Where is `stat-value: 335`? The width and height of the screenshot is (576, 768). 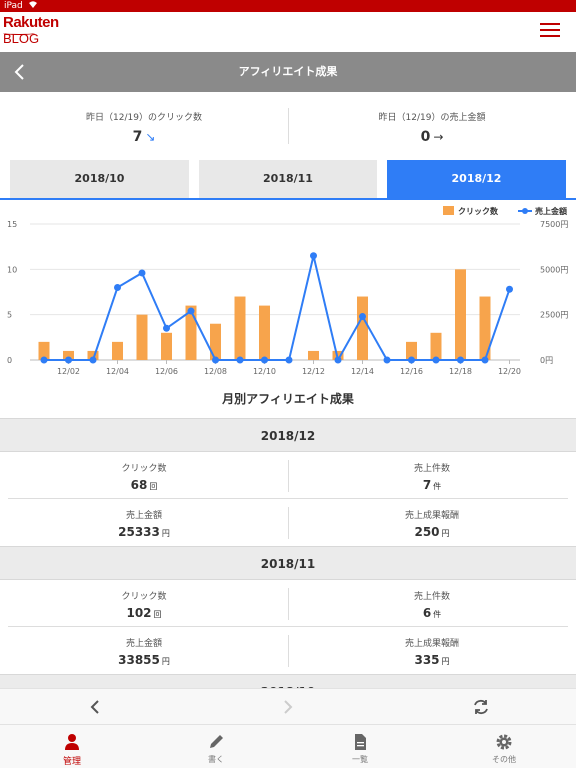 stat-value: 335 is located at coordinates (427, 660).